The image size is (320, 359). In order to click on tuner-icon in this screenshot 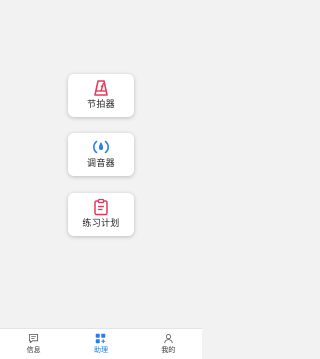, I will do `click(101, 147)`.